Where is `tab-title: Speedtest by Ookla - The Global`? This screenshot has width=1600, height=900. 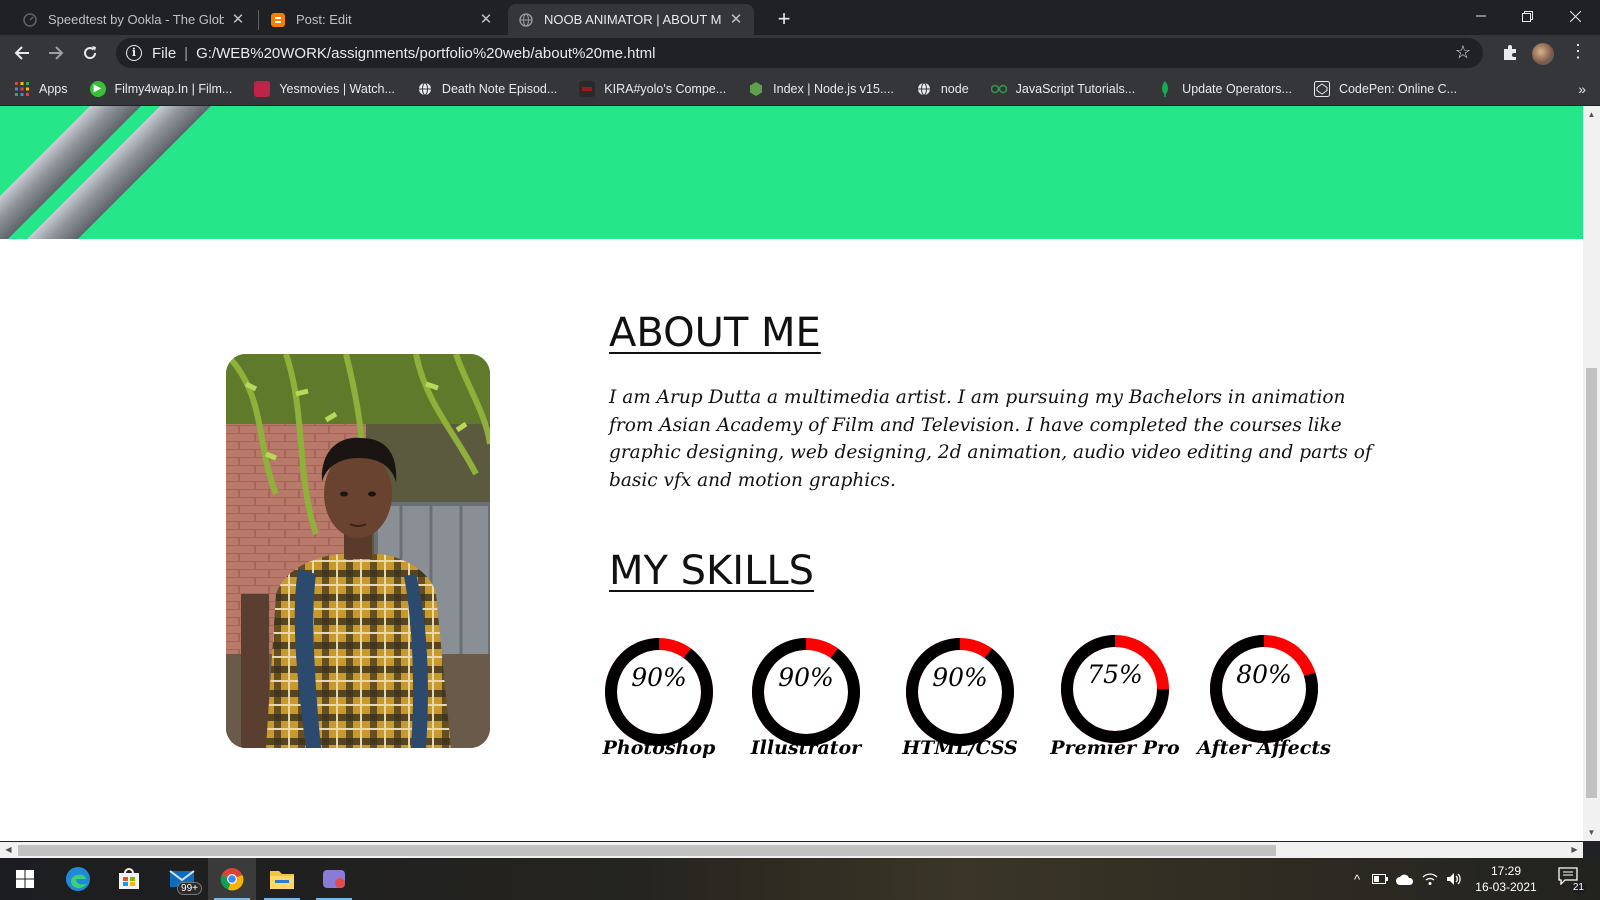
tab-title: Speedtest by Ookla - The Global is located at coordinates (136, 19).